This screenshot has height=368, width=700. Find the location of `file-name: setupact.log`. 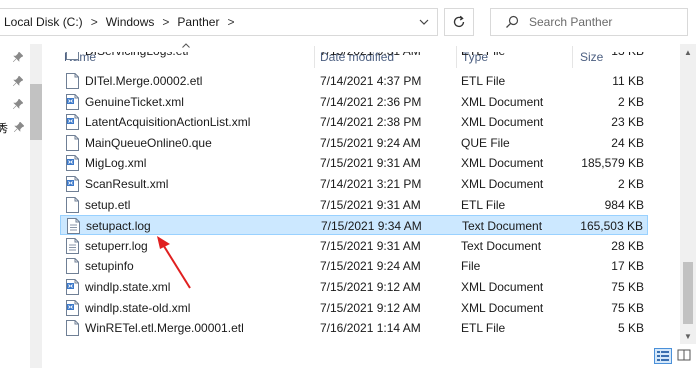

file-name: setupact.log is located at coordinates (118, 226).